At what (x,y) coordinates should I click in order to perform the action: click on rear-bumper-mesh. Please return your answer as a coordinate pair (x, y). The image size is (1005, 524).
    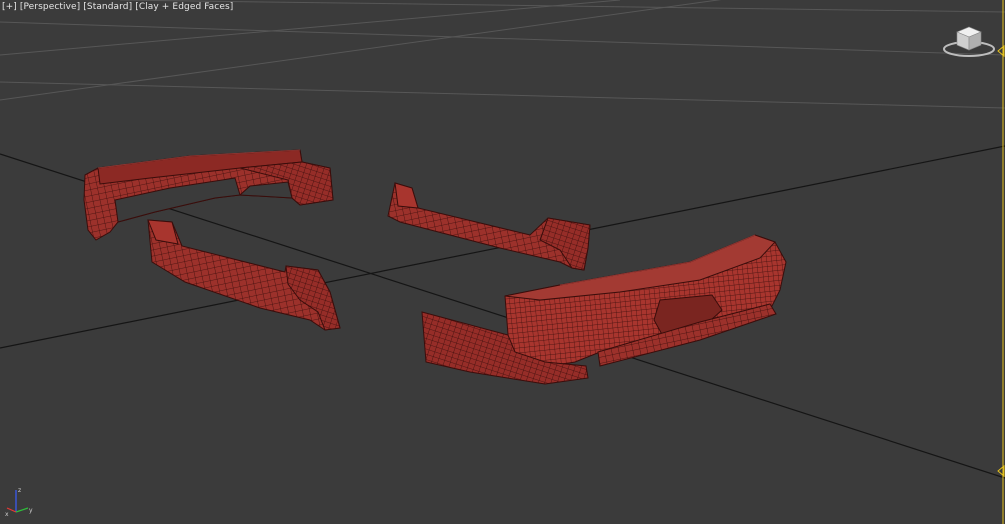
    Looking at the image, I should click on (604, 309).